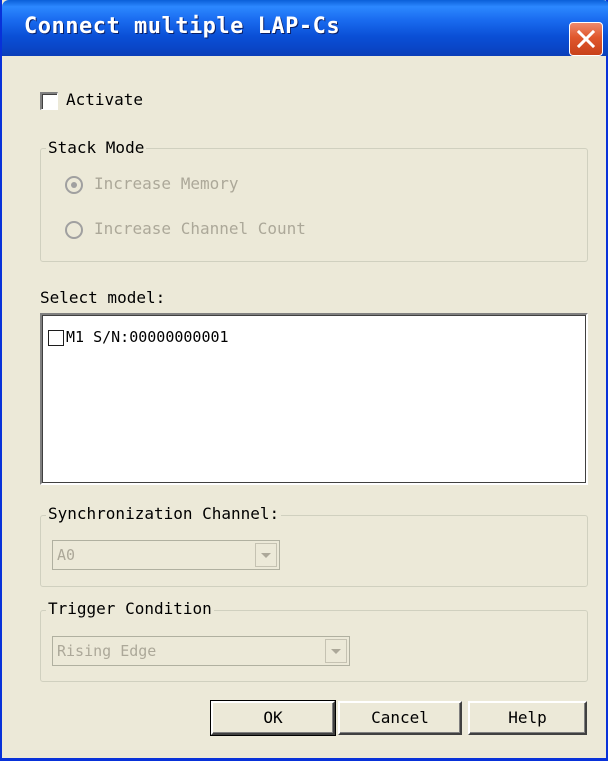  Describe the element at coordinates (49, 101) in the screenshot. I see `activate-checkbox` at that location.